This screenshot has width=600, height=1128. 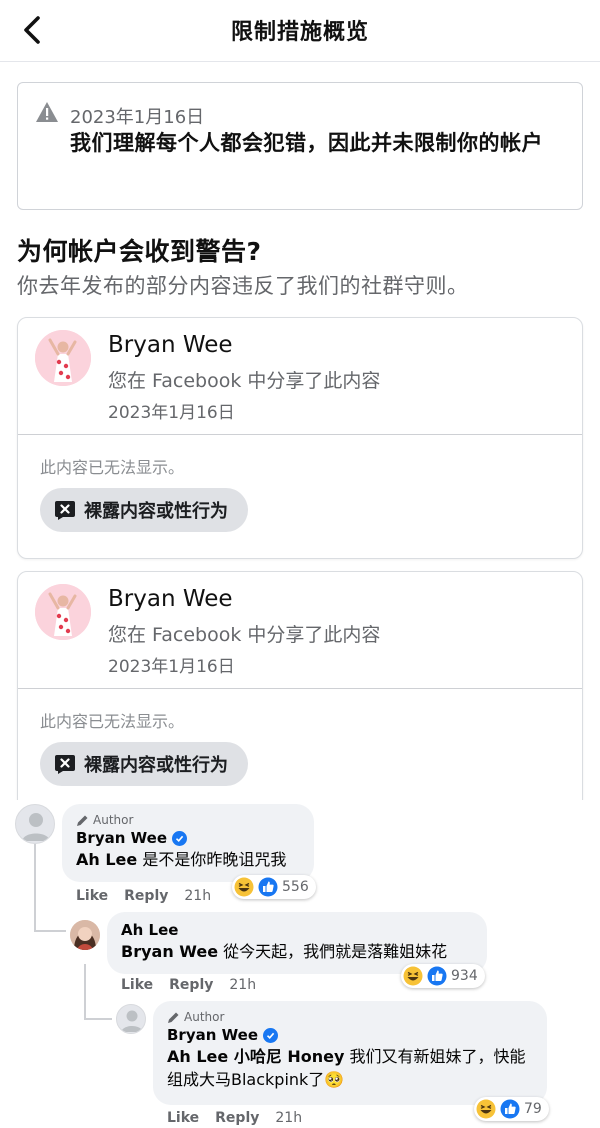 I want to click on comment-body: 是不是你昨晚诅咒我, so click(x=212, y=859).